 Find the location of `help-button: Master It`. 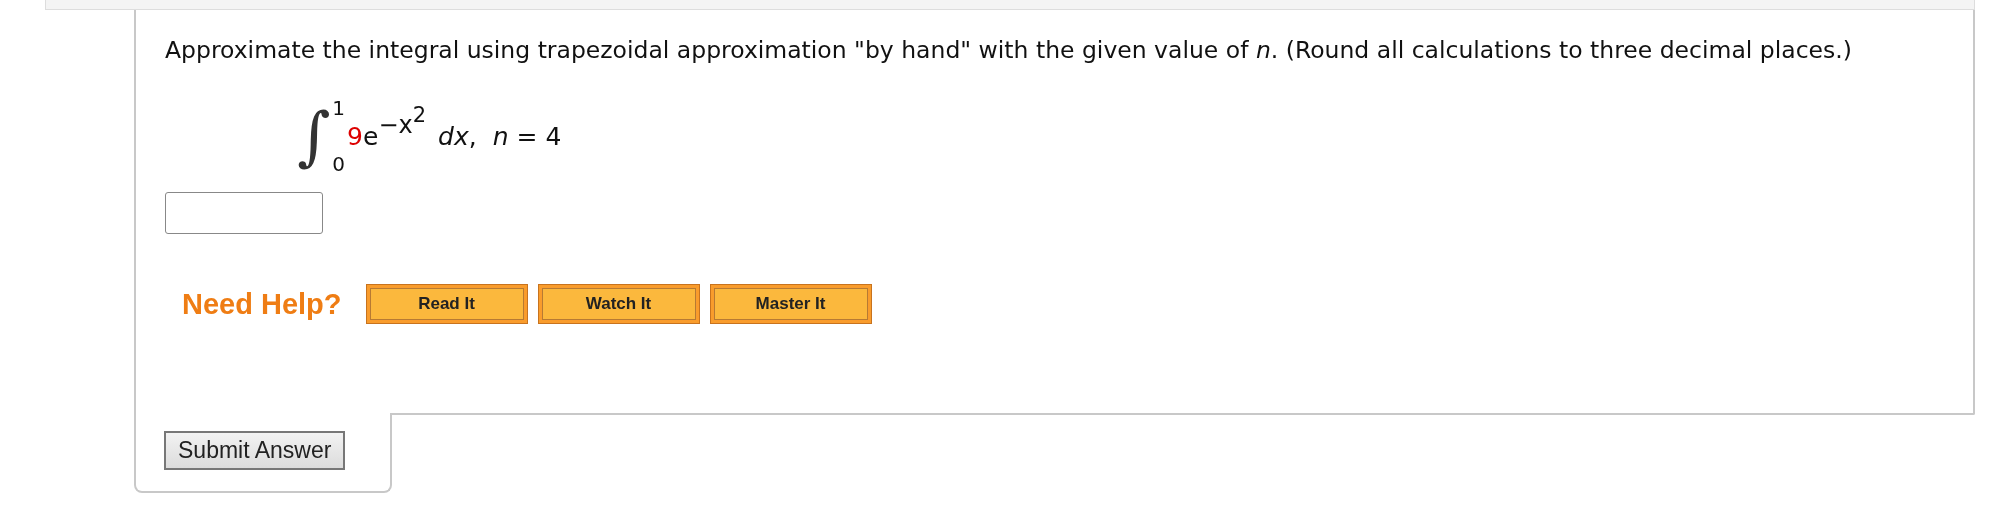

help-button: Master It is located at coordinates (790, 304).